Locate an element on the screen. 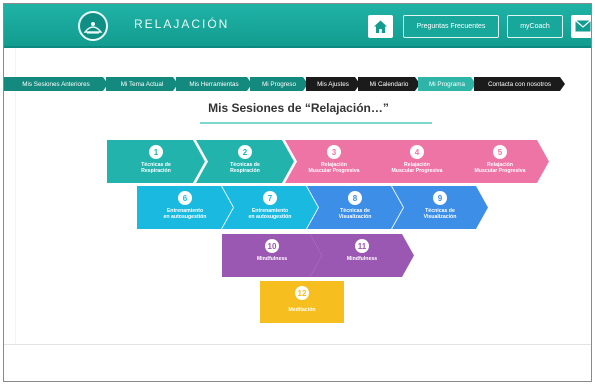  home-button is located at coordinates (380, 26).